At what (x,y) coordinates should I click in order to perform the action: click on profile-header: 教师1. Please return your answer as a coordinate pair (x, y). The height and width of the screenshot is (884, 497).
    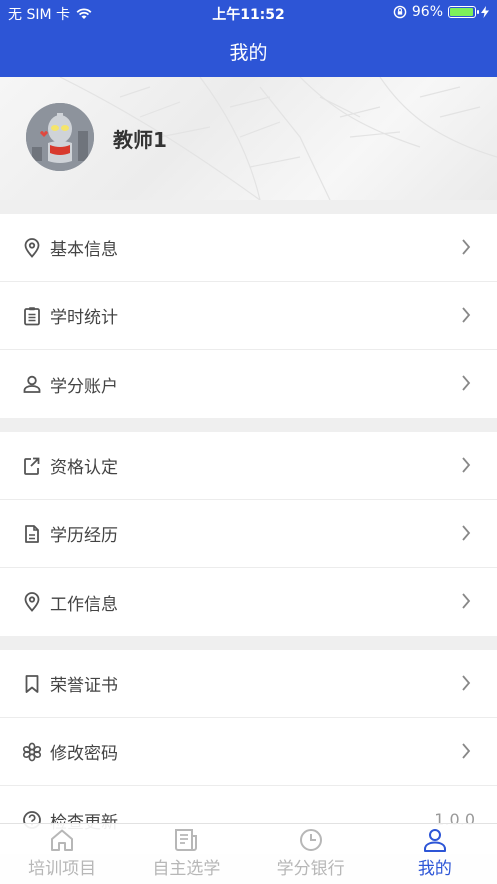
    Looking at the image, I should click on (248, 138).